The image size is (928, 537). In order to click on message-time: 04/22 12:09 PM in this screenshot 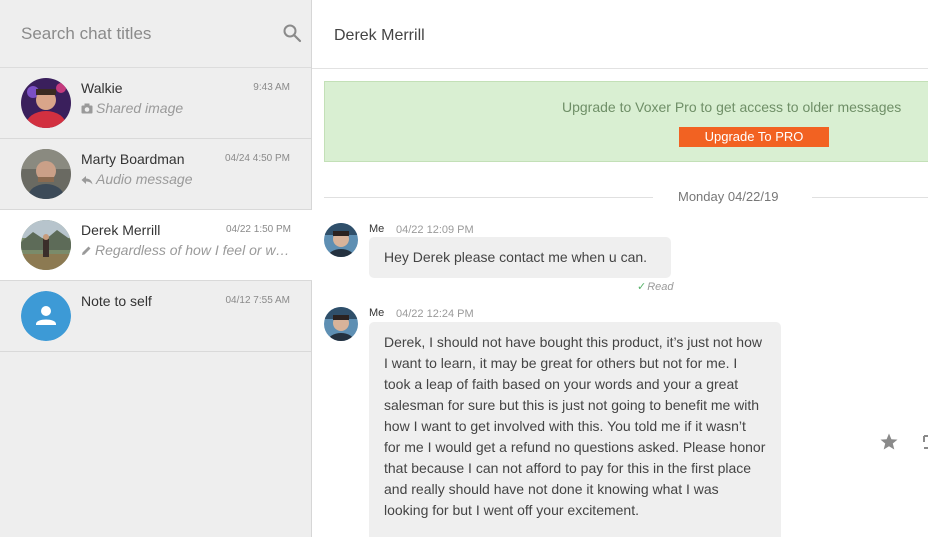, I will do `click(435, 230)`.